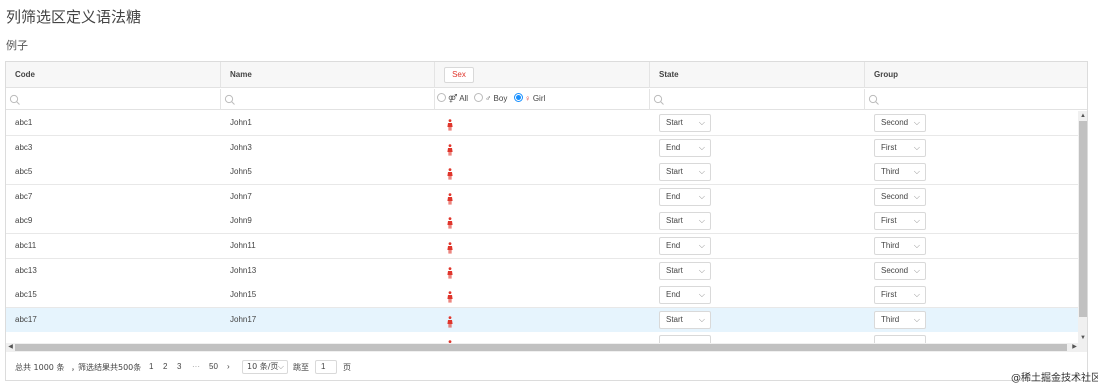 The width and height of the screenshot is (1098, 388). Describe the element at coordinates (328, 99) in the screenshot. I see `name-filter` at that location.